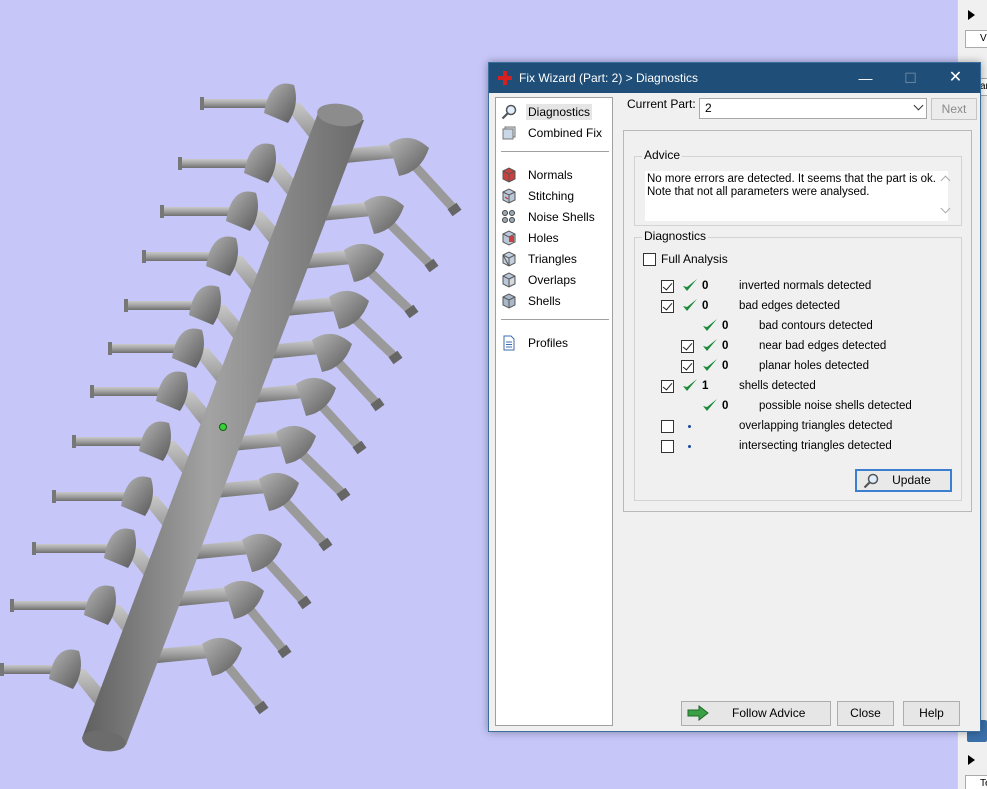 Image resolution: width=987 pixels, height=789 pixels. What do you see at coordinates (694, 259) in the screenshot?
I see `full-analysis-label: Full Analysis` at bounding box center [694, 259].